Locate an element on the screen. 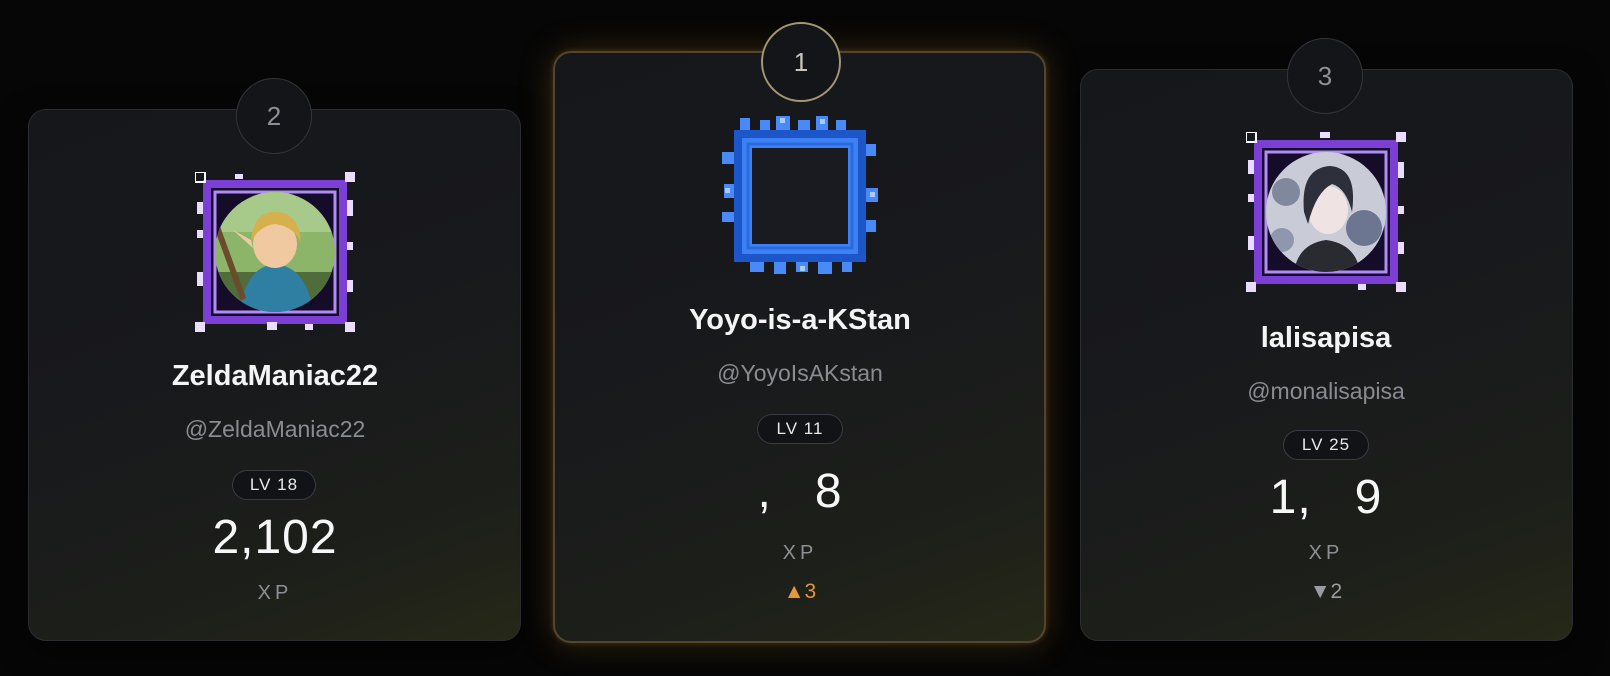  rank-change-up: ▲3 is located at coordinates (800, 591).